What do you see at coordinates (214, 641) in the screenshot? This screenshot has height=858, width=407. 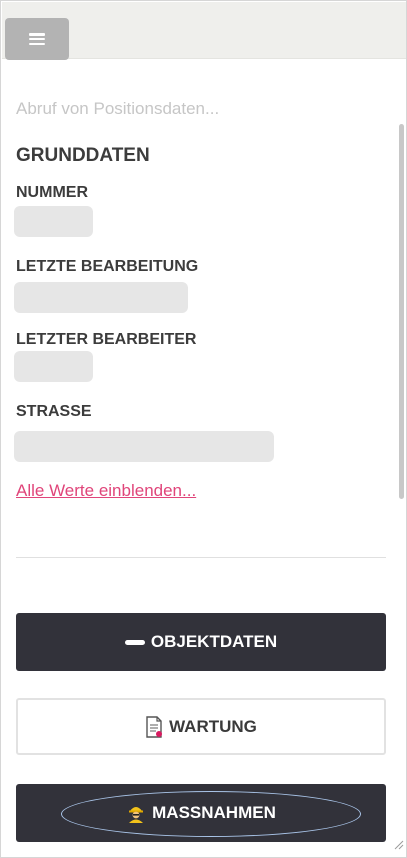 I see `objektdaten-label: OBJEKTDATEN` at bounding box center [214, 641].